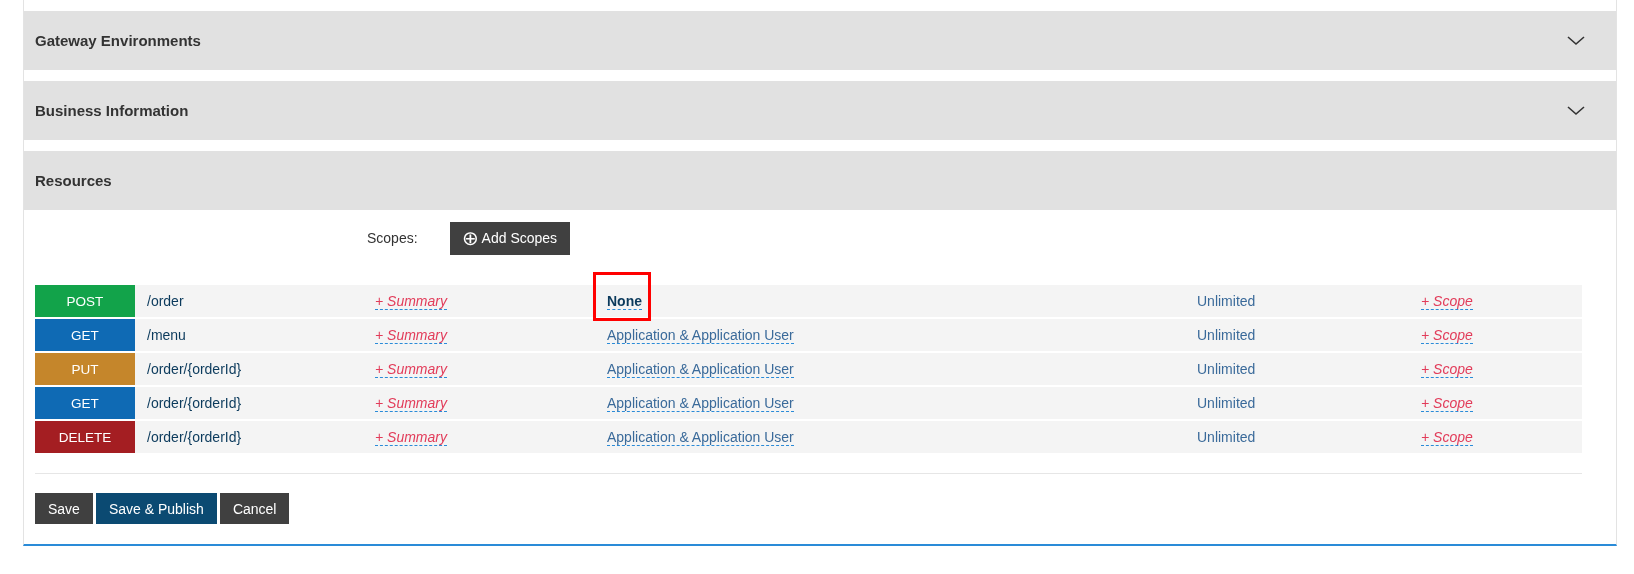 The width and height of the screenshot is (1634, 574). What do you see at coordinates (73, 180) in the screenshot?
I see `section-title: Resources` at bounding box center [73, 180].